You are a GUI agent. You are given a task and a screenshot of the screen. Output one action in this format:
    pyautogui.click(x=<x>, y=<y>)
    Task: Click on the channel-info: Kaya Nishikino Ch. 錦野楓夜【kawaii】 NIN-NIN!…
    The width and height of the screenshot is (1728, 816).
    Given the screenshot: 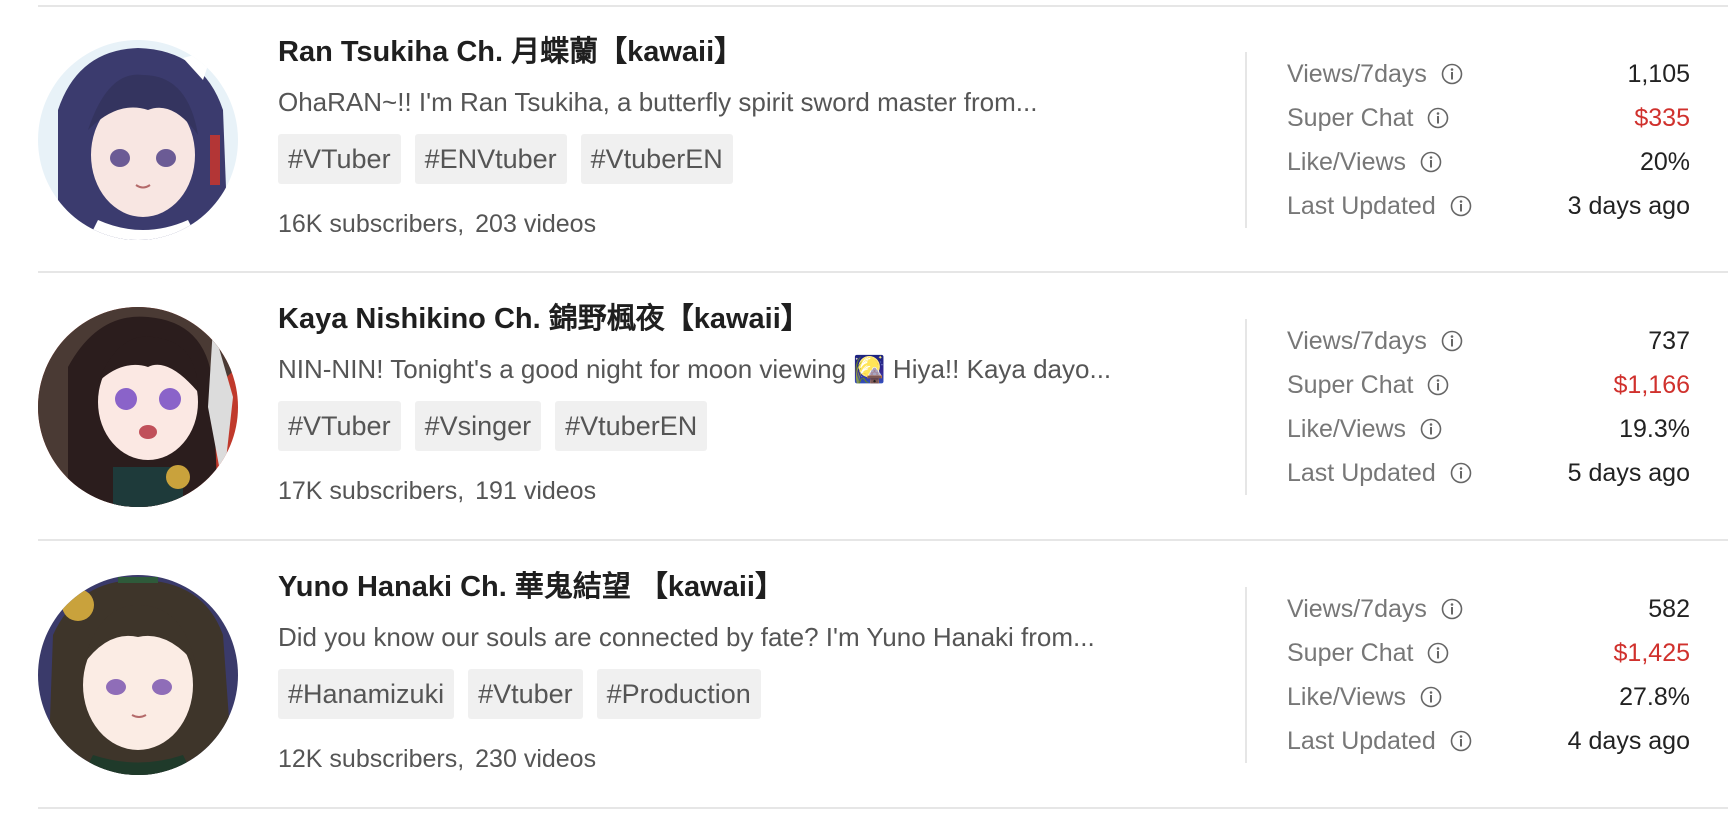 What is the action you would take?
    pyautogui.click(x=758, y=404)
    